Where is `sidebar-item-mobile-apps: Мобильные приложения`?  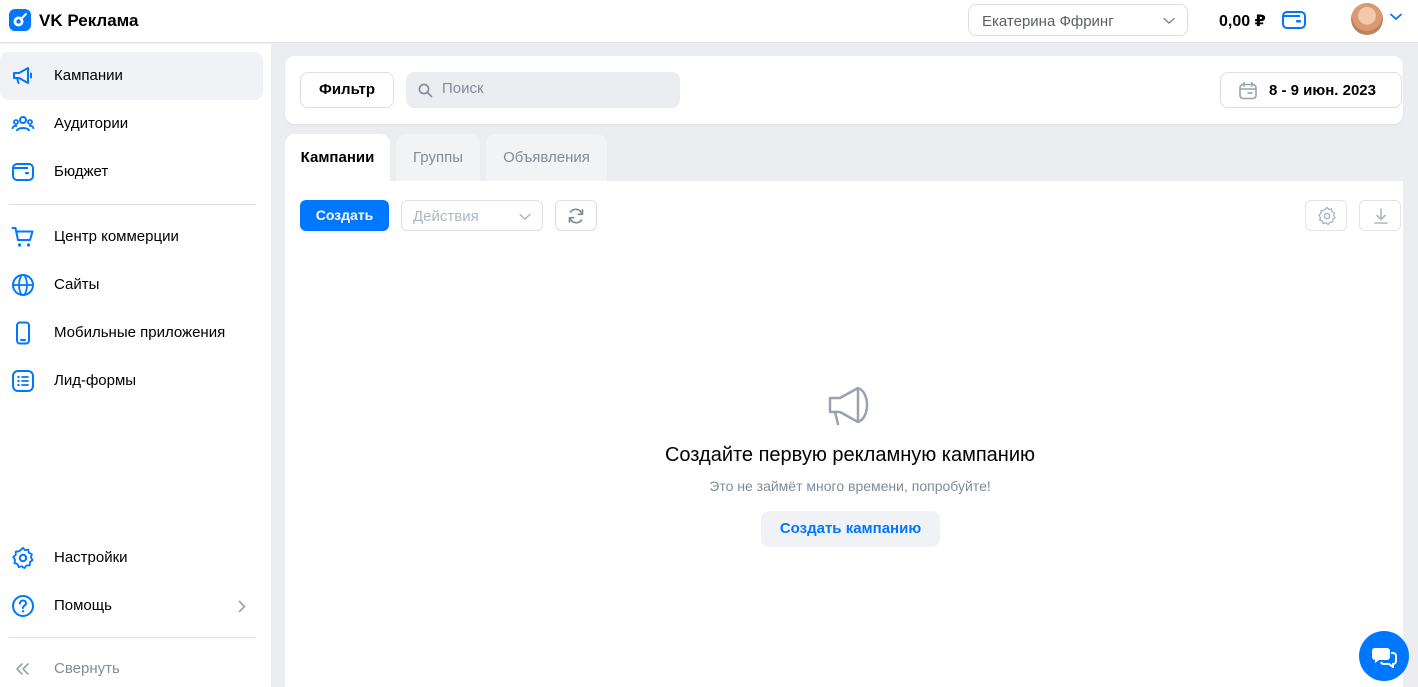
sidebar-item-mobile-apps: Мобильные приложения is located at coordinates (131, 333).